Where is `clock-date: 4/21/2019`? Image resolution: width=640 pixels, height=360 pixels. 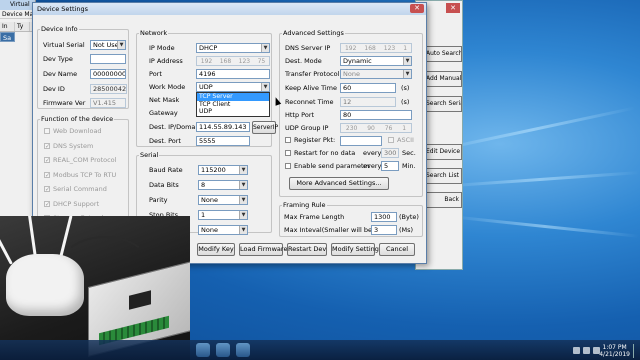
clock-date: 4/21/2019 is located at coordinates (614, 354).